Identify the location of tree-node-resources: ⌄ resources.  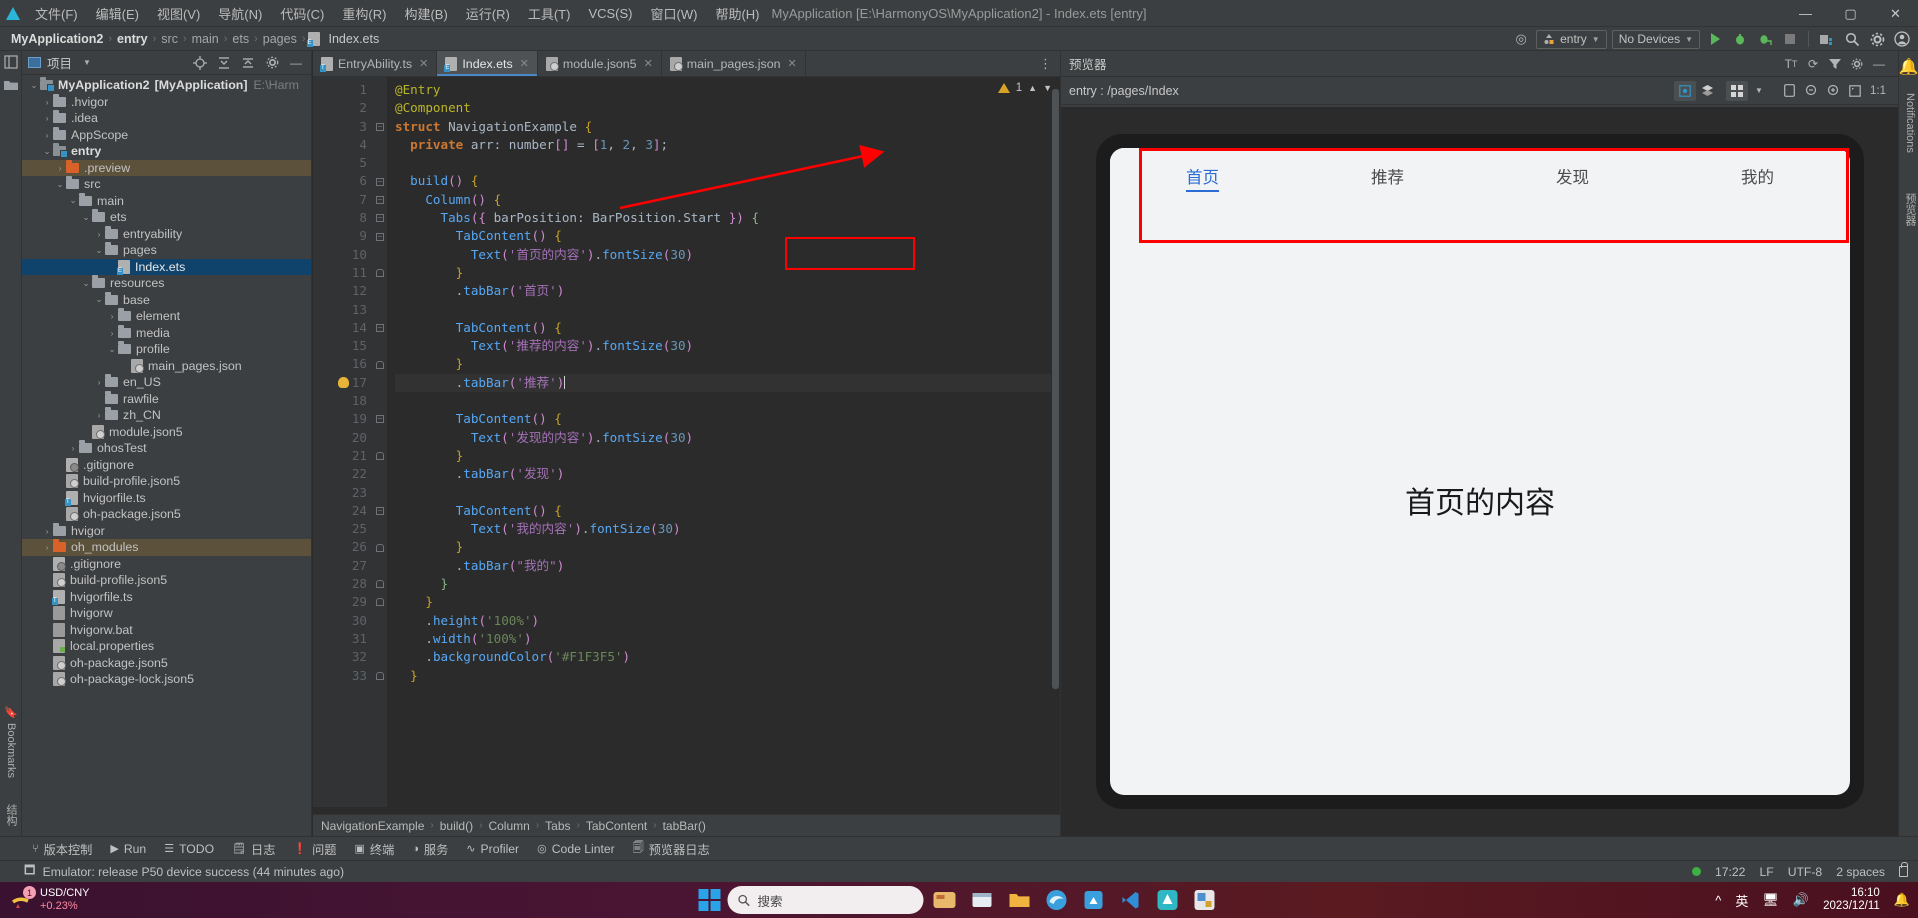
(166, 283).